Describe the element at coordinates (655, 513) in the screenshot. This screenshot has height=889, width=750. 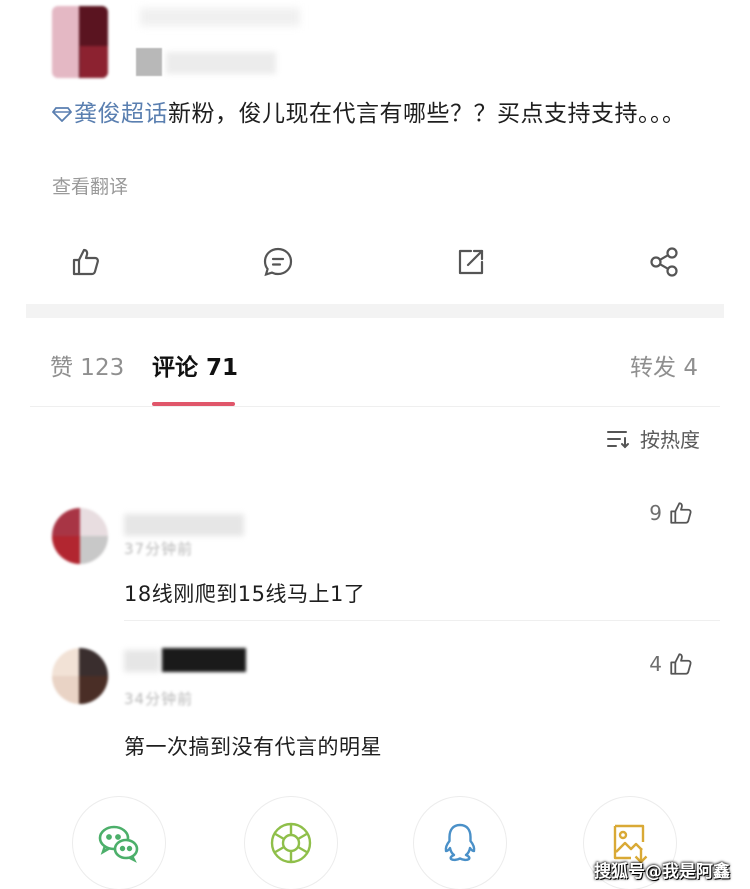
I see `comment-like-count: 9` at that location.